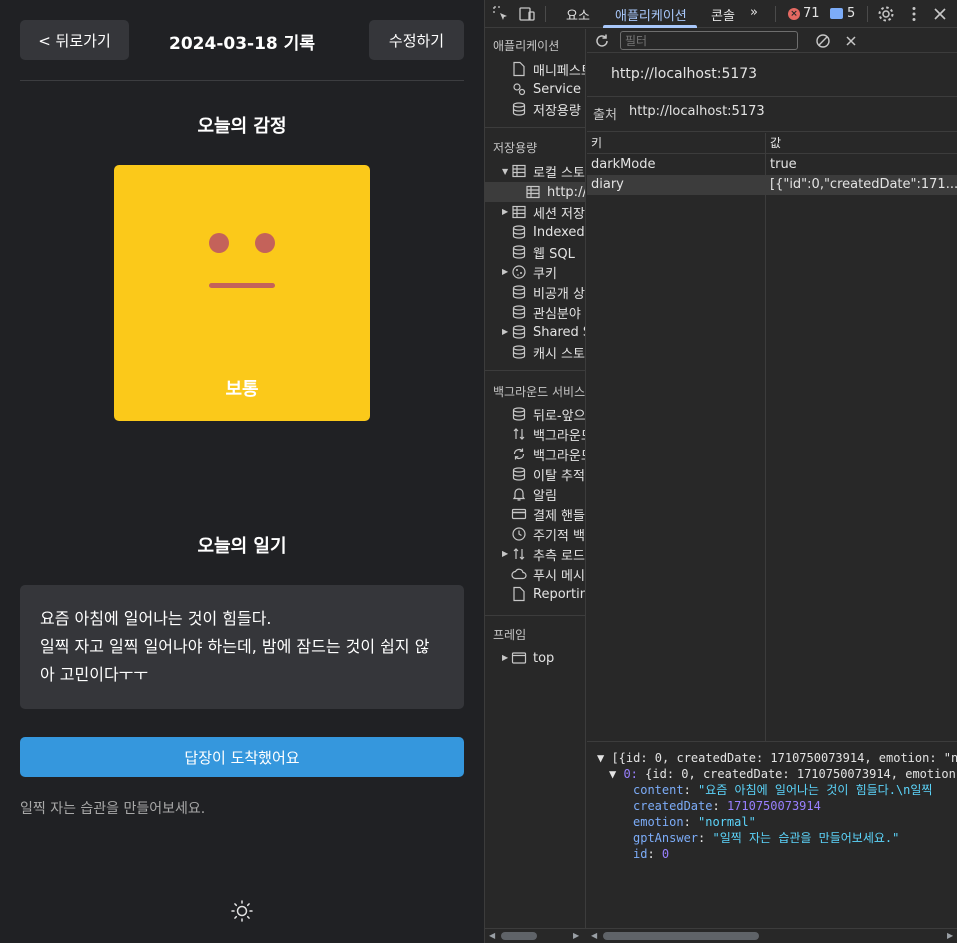 The image size is (957, 943). What do you see at coordinates (519, 936) in the screenshot?
I see `sidebar-scroll-thumb` at bounding box center [519, 936].